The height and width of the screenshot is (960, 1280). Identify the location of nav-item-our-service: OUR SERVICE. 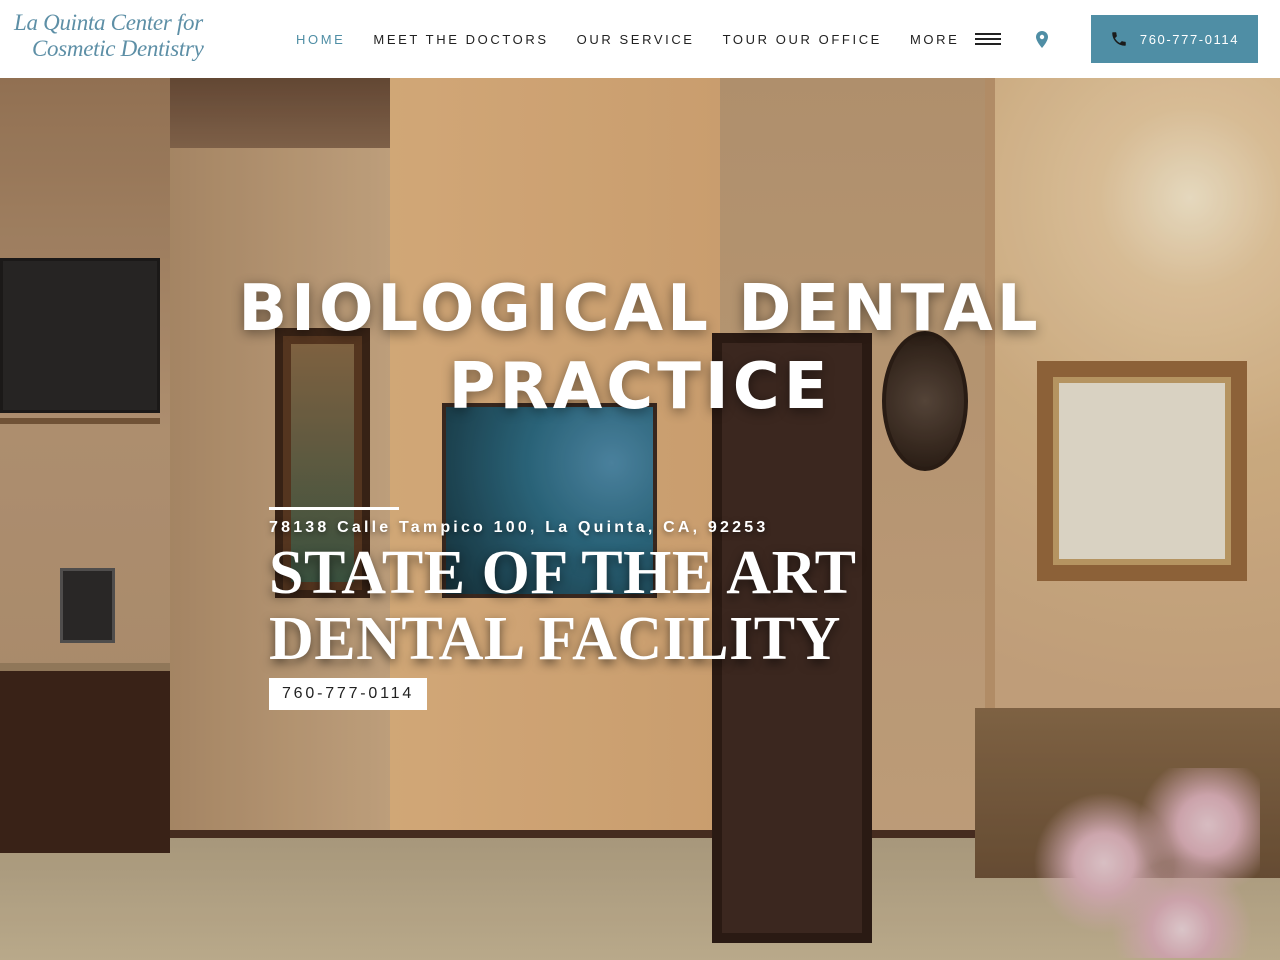
(636, 39).